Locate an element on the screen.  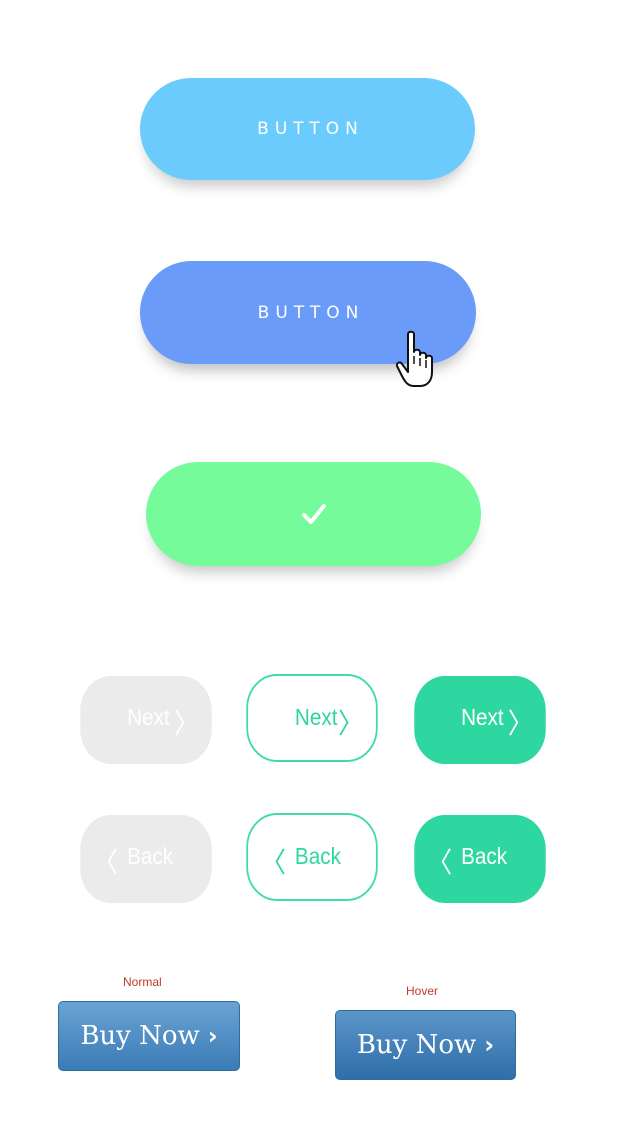
button-default: BUTTON is located at coordinates (307, 129).